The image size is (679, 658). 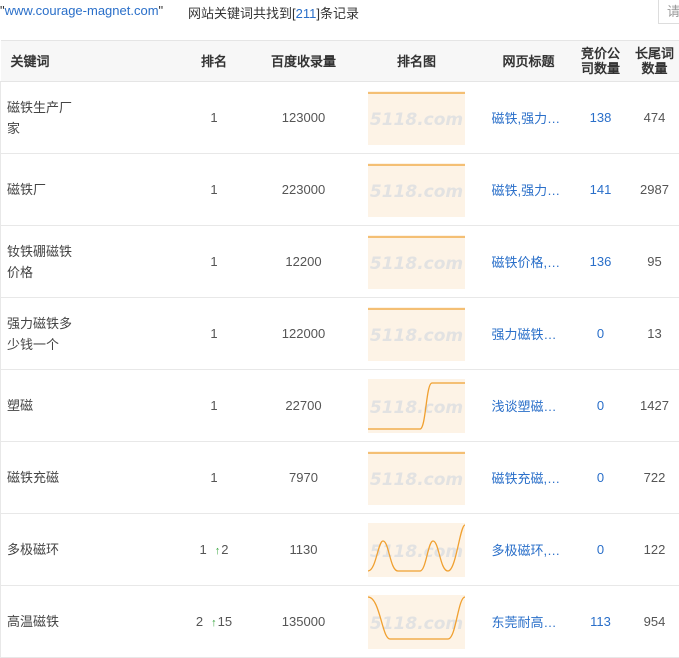 What do you see at coordinates (199, 621) in the screenshot?
I see `rank-value: 2` at bounding box center [199, 621].